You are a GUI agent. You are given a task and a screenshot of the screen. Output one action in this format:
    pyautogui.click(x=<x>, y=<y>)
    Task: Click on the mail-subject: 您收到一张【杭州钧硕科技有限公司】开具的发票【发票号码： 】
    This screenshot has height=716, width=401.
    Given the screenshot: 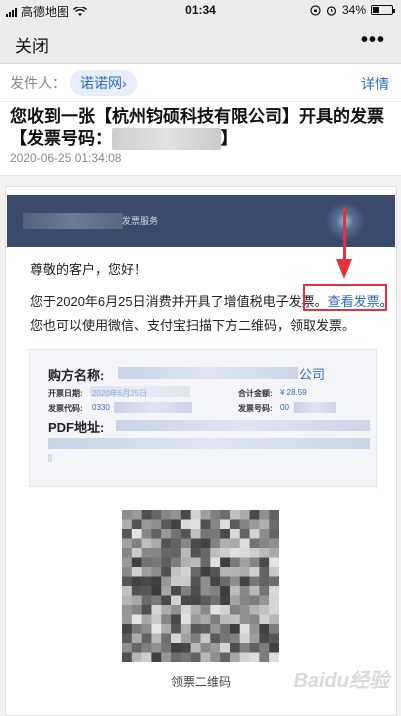 What is the action you would take?
    pyautogui.click(x=200, y=128)
    